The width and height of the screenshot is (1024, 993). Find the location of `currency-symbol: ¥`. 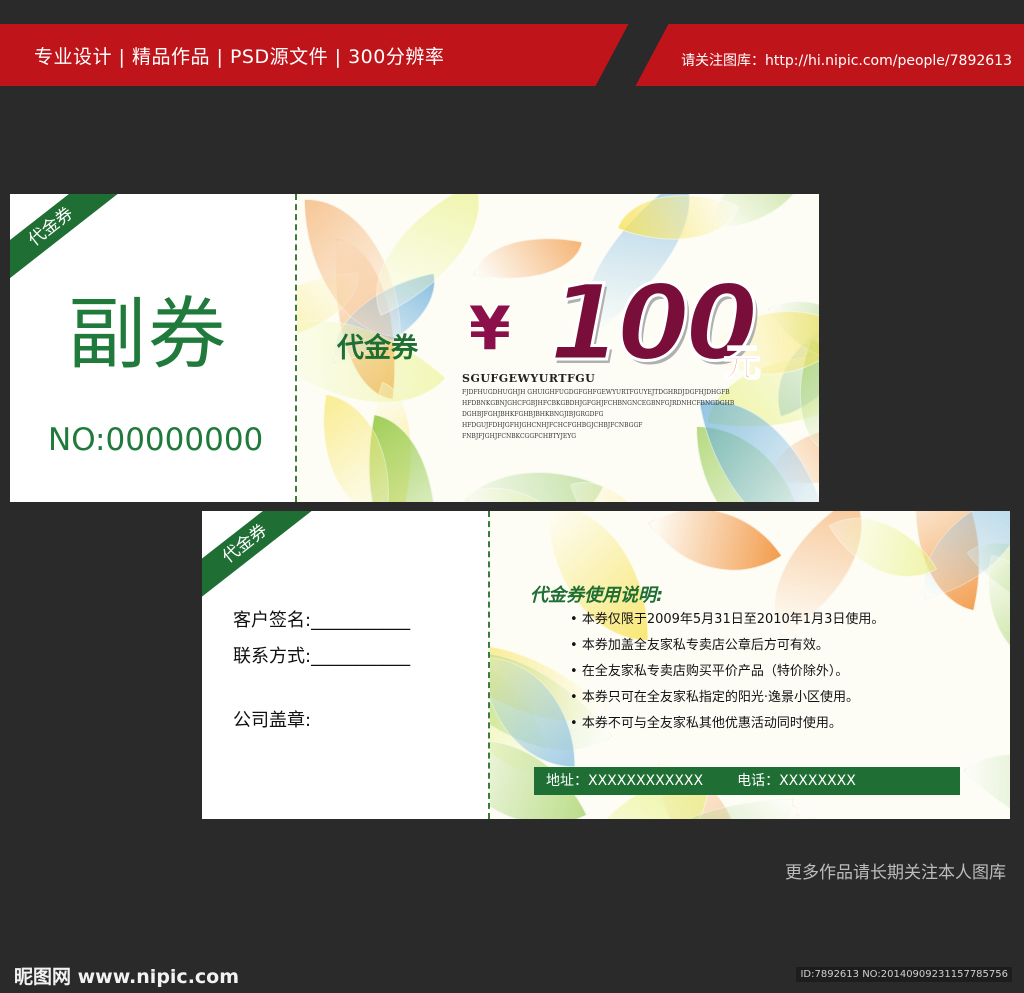

currency-symbol: ¥ is located at coordinates (490, 329).